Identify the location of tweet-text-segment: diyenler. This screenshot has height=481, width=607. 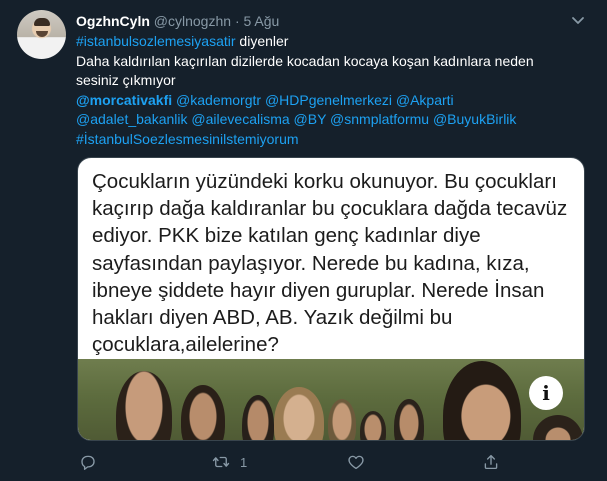
(262, 41).